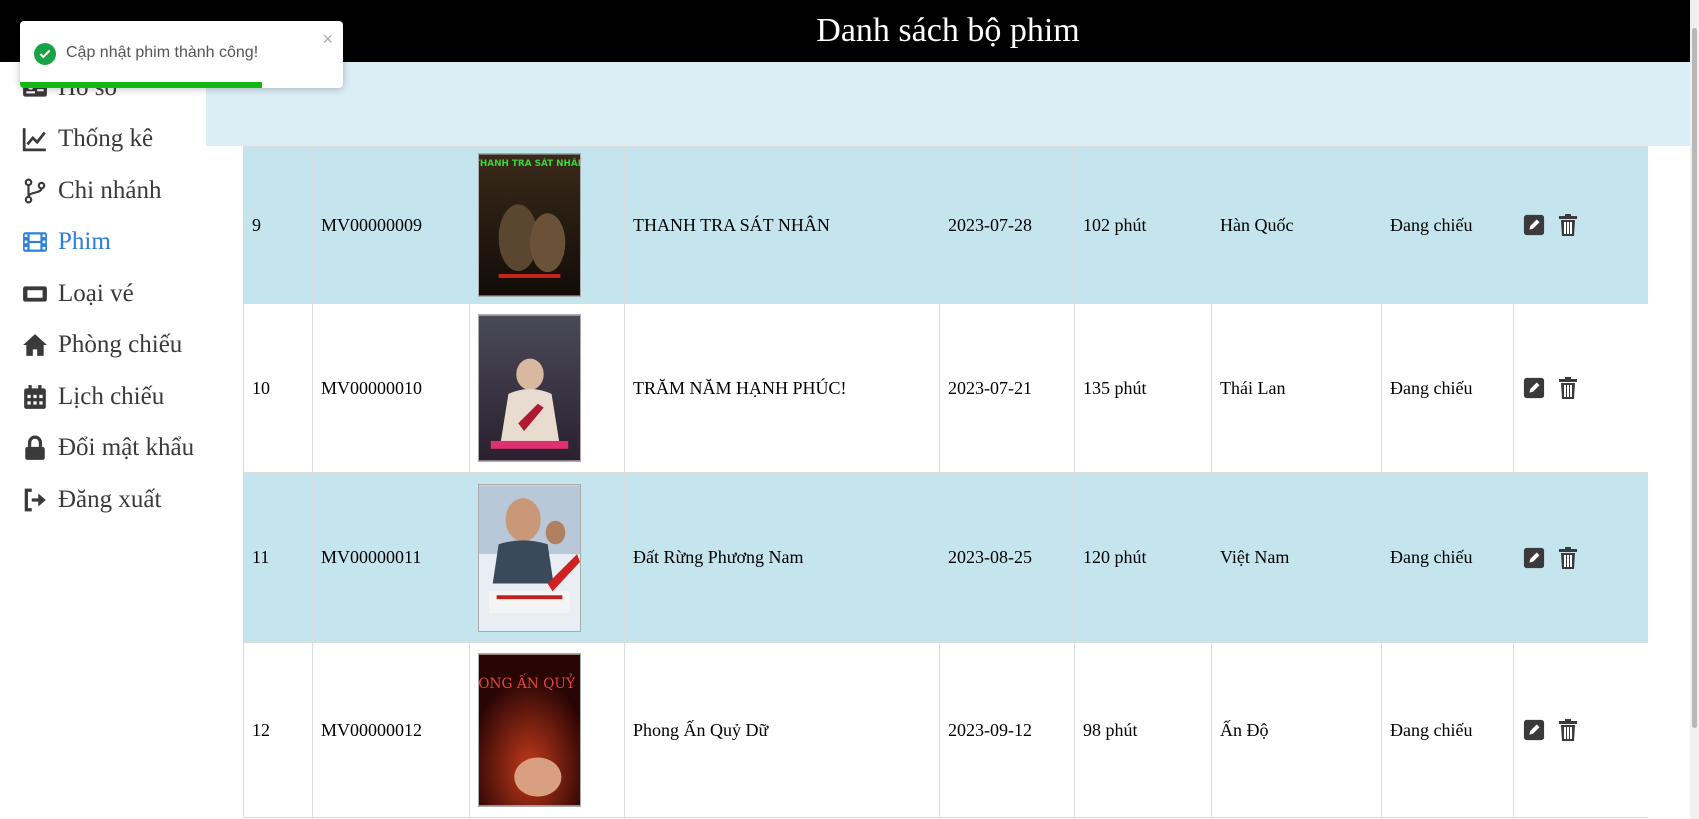 Image resolution: width=1699 pixels, height=819 pixels. I want to click on sidebar-item-change-password: Đổi mật khẩu, so click(107, 448).